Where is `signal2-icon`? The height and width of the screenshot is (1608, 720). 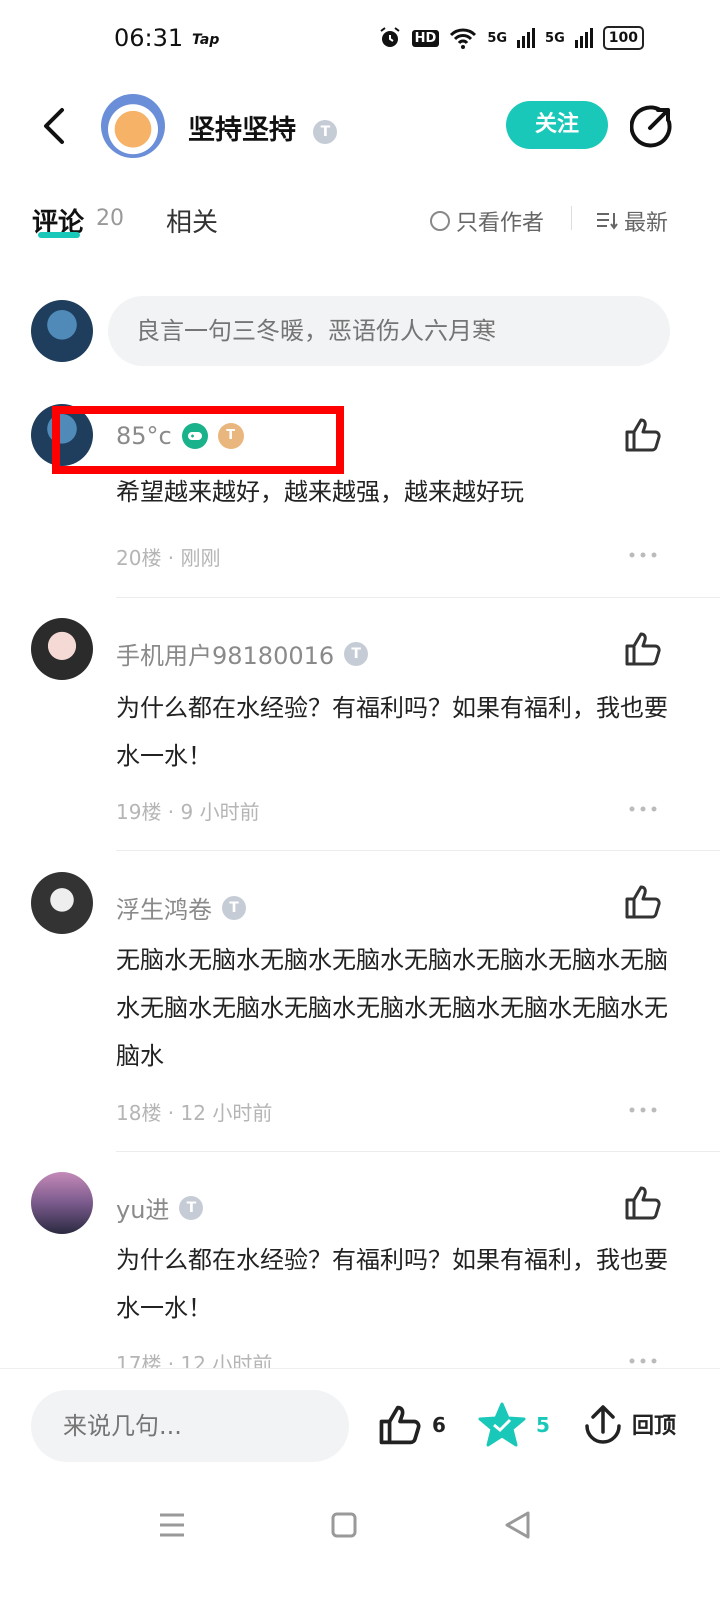 signal2-icon is located at coordinates (583, 38).